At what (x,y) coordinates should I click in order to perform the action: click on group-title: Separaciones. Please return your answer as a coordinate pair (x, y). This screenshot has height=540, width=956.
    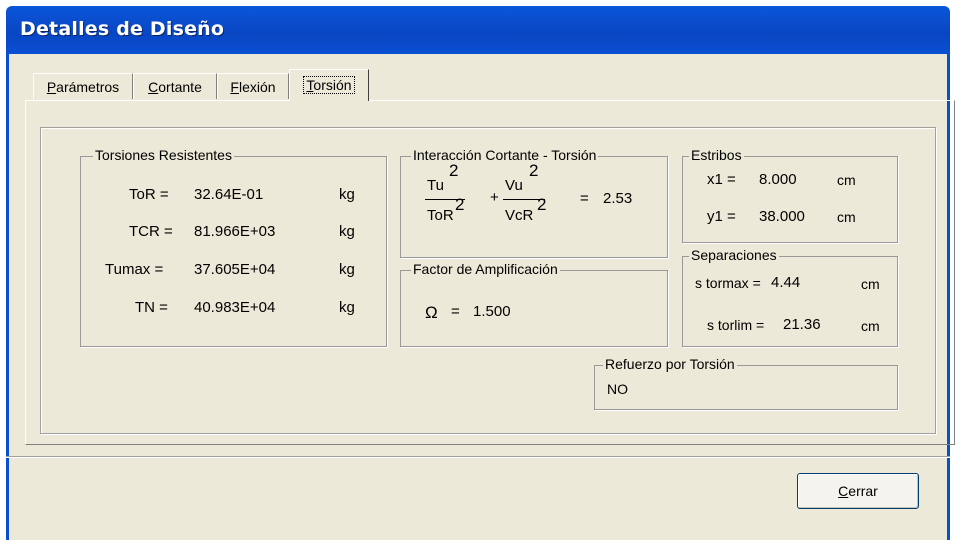
    Looking at the image, I should click on (734, 255).